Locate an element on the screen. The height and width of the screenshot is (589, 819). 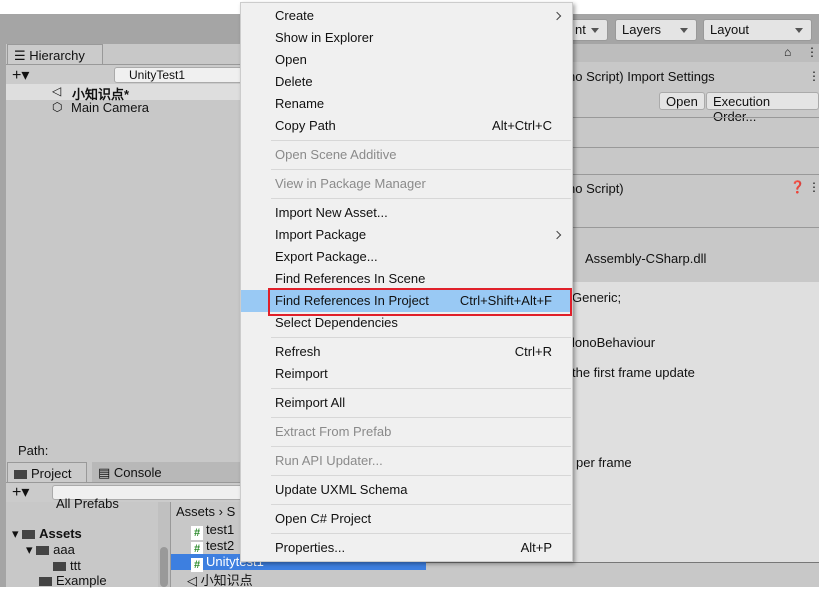
scrollbar-thumb is located at coordinates (164, 567).